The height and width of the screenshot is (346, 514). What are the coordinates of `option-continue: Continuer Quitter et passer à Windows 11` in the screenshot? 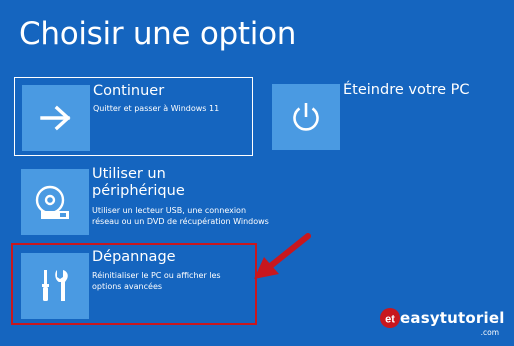 It's located at (133, 116).